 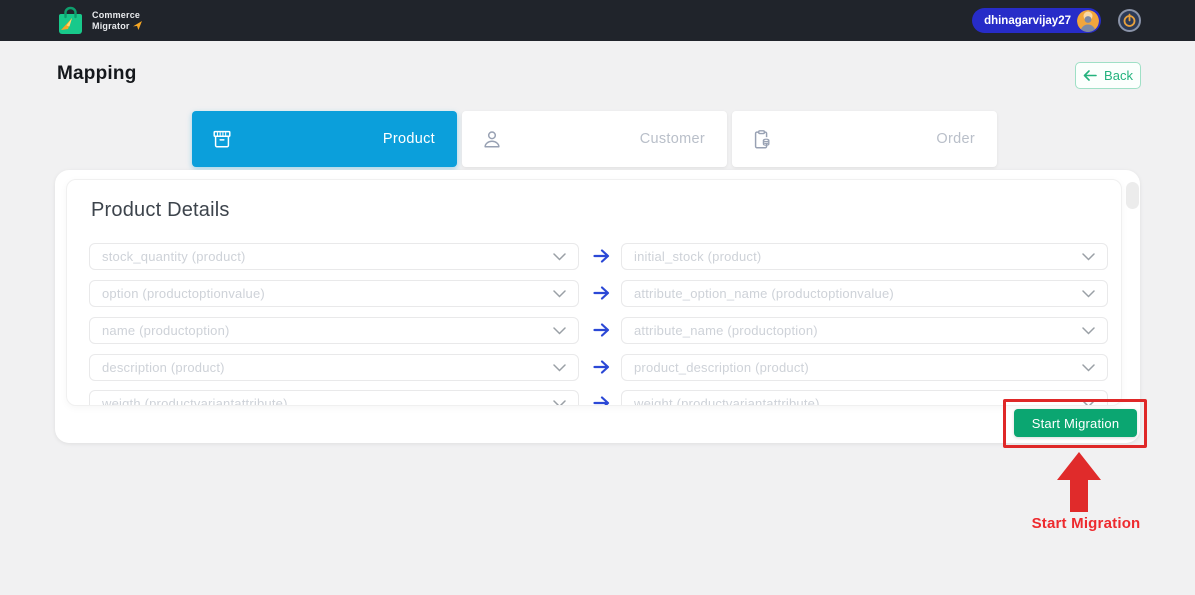 What do you see at coordinates (70, 20) in the screenshot?
I see `brand-logo-bag-icon` at bounding box center [70, 20].